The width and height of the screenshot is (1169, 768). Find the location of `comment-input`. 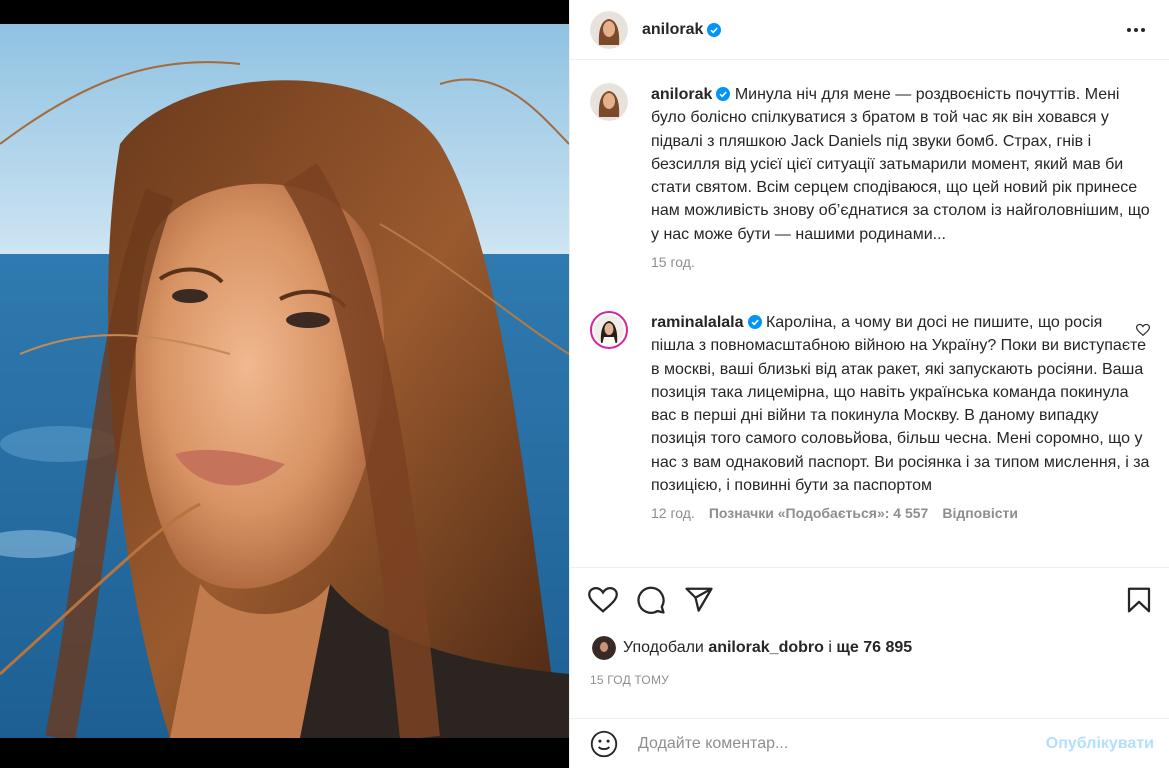

comment-input is located at coordinates (833, 744).